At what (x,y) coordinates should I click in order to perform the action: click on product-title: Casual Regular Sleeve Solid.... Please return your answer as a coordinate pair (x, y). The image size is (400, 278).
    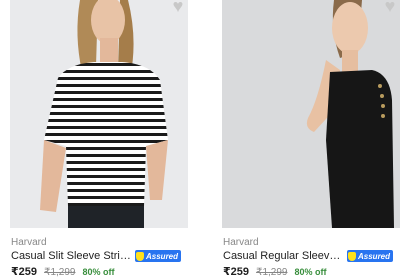
    Looking at the image, I should click on (283, 256).